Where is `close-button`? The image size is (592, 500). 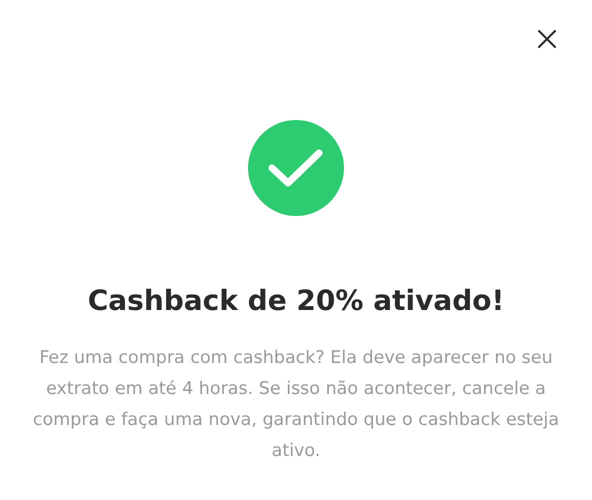 close-button is located at coordinates (547, 39).